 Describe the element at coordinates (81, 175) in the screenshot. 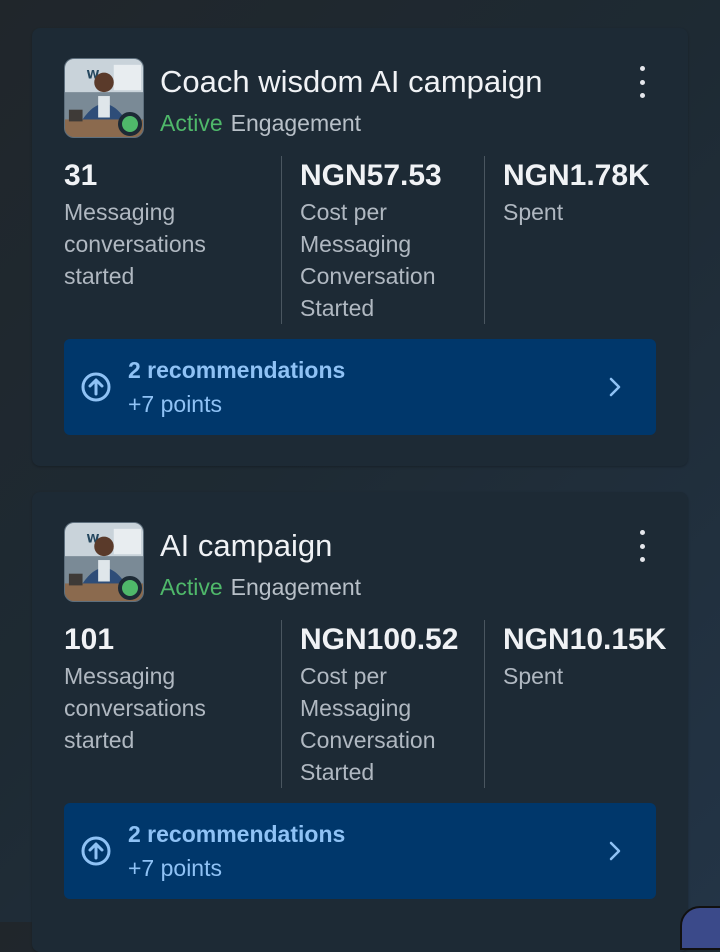

I see `metric-value: 31` at that location.